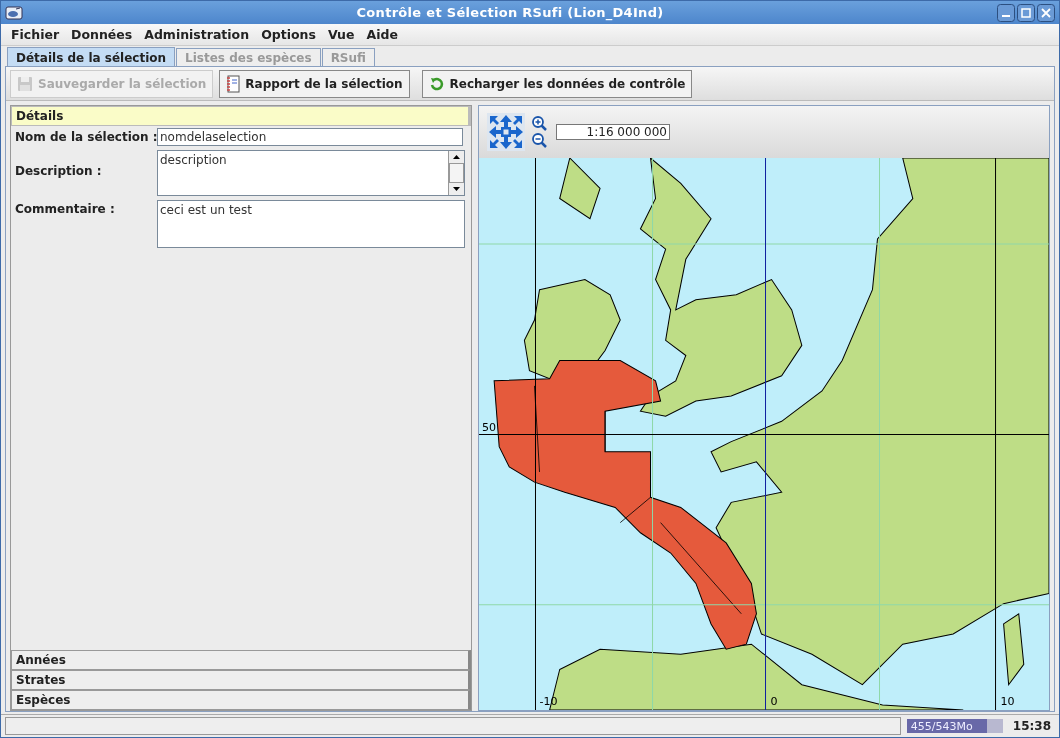 This screenshot has height=738, width=1060. I want to click on scale-field: 1:16 000 000, so click(613, 132).